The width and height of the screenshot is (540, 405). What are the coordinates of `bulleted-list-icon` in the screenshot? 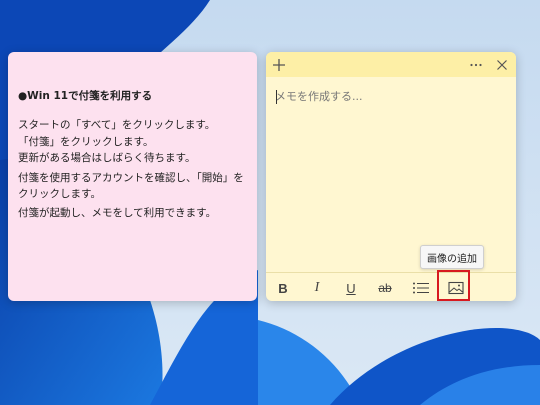 It's located at (421, 288).